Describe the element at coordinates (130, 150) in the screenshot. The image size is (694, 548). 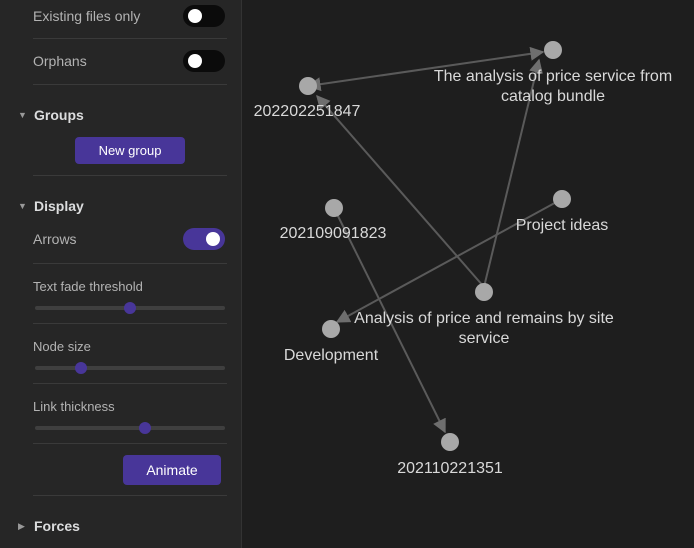
I see `new-group-button: New group` at that location.